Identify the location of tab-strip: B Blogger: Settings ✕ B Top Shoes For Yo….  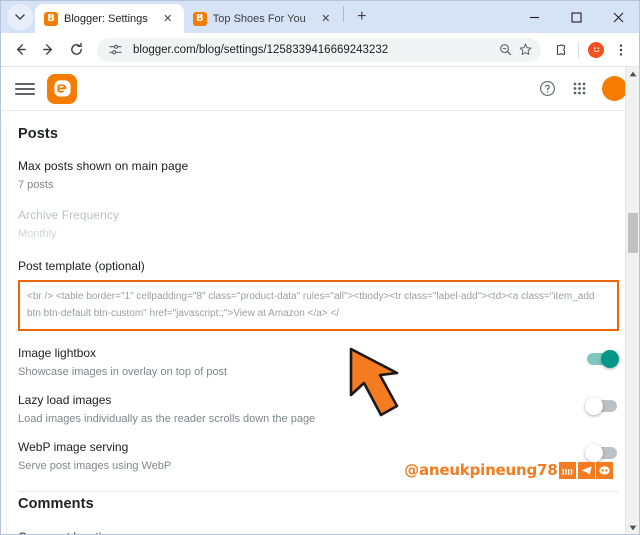
(320, 17).